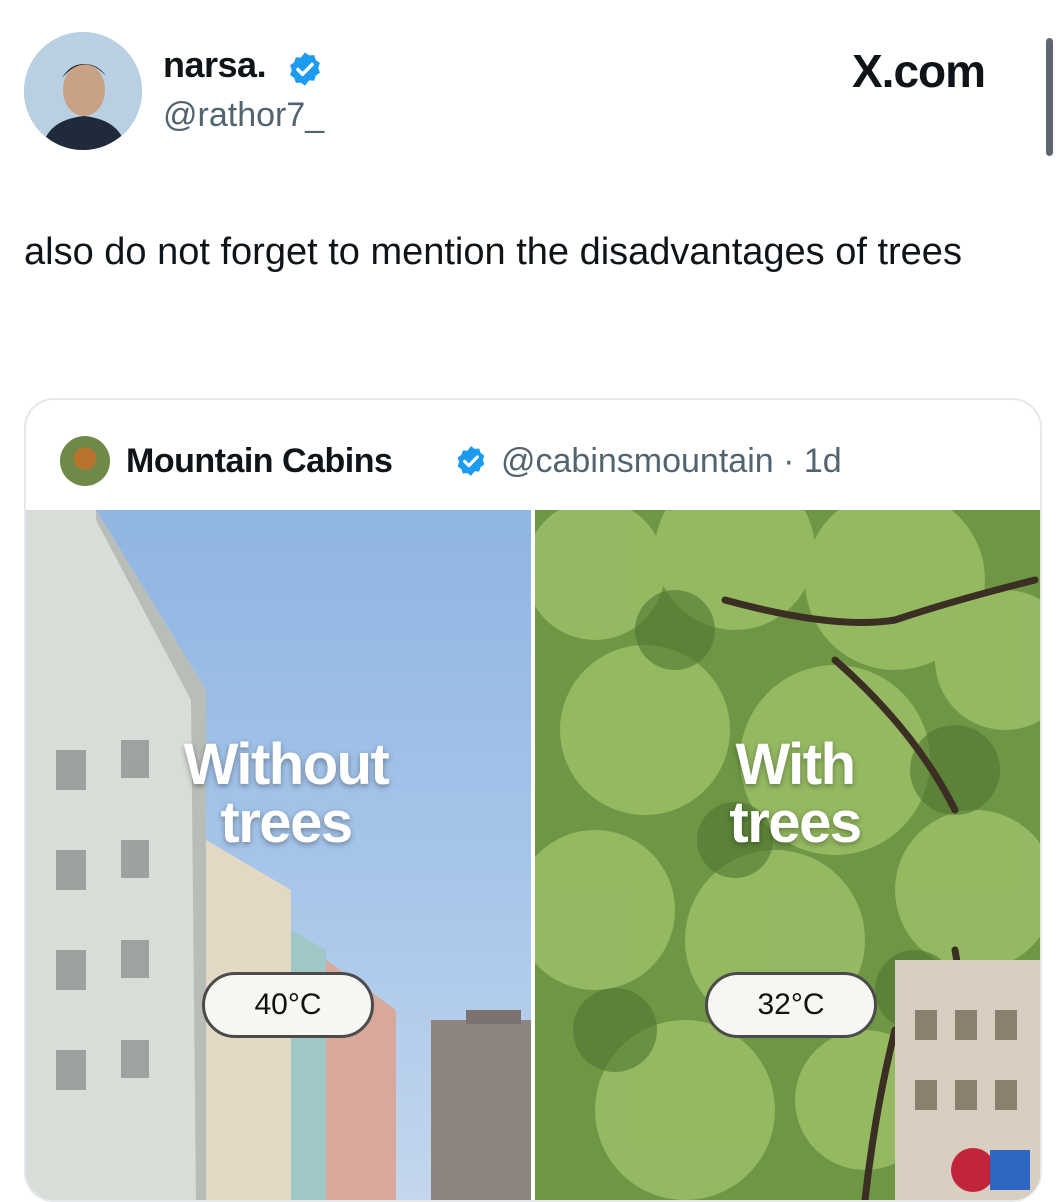 This screenshot has height=1202, width=1064. I want to click on author-name: narsa., so click(215, 65).